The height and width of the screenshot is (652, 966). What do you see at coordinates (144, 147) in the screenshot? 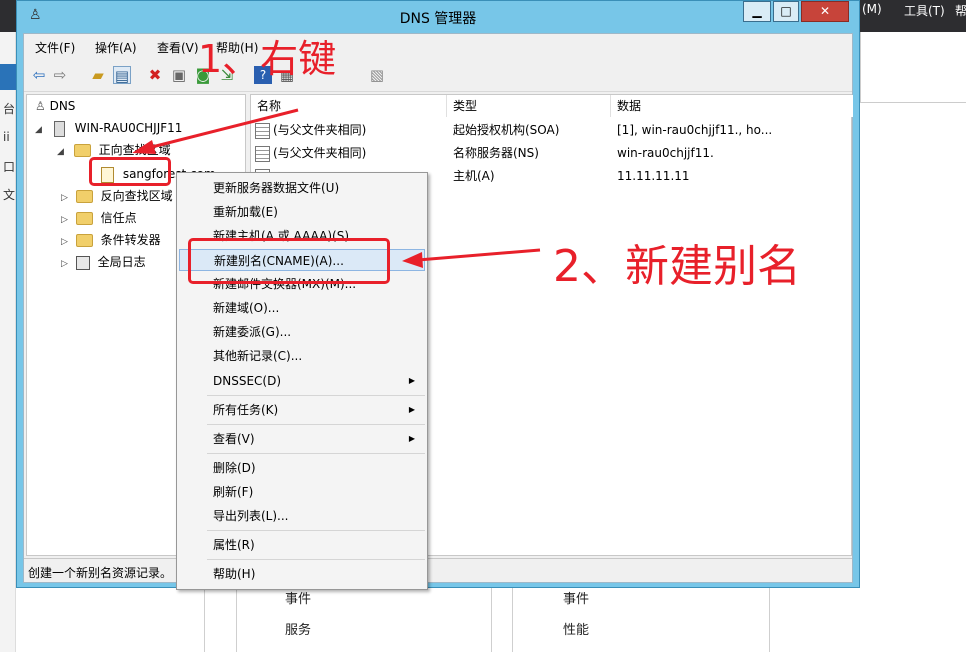
I see `annotation-arrowhead-step1` at bounding box center [144, 147].